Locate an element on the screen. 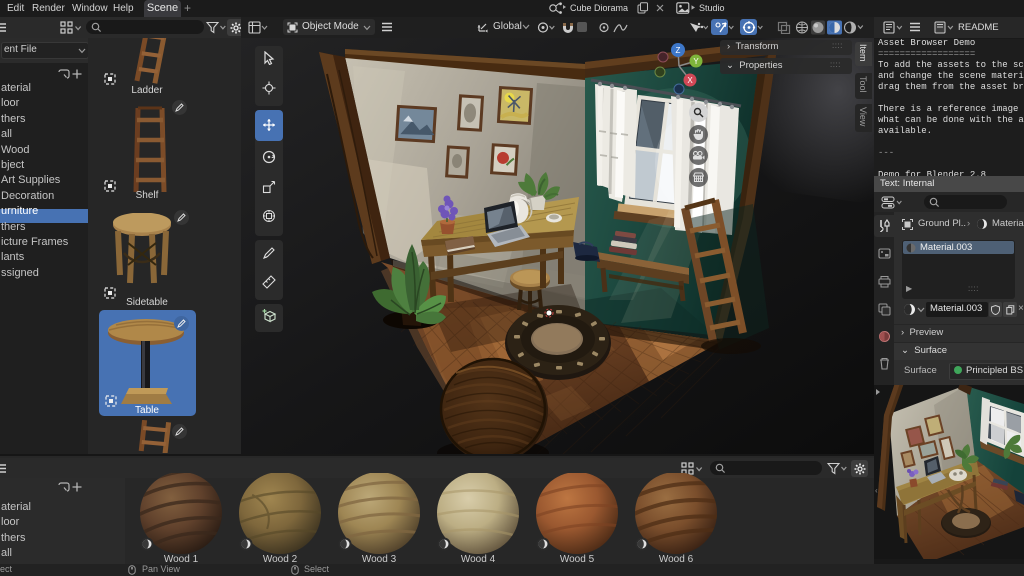 This screenshot has width=1024, height=576. svg-text: Z is located at coordinates (678, 50).